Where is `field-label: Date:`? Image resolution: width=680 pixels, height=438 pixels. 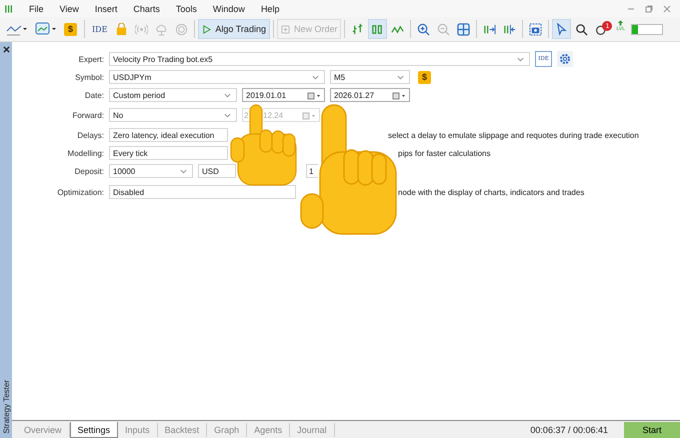
field-label: Date: is located at coordinates (94, 95).